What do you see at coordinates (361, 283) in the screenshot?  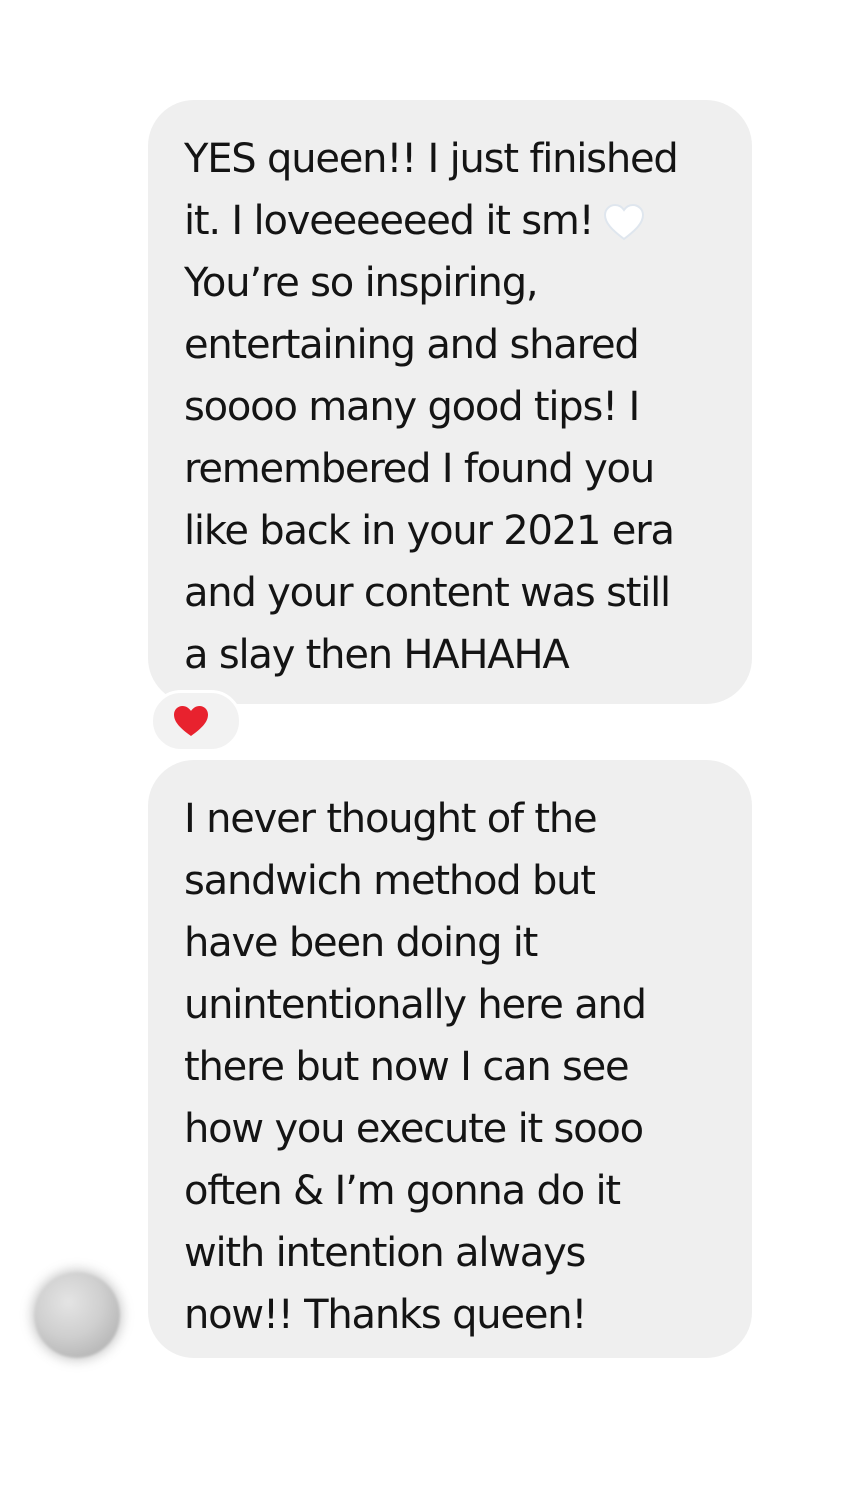 I see `message-1-line-3: You’re so inspiring,` at bounding box center [361, 283].